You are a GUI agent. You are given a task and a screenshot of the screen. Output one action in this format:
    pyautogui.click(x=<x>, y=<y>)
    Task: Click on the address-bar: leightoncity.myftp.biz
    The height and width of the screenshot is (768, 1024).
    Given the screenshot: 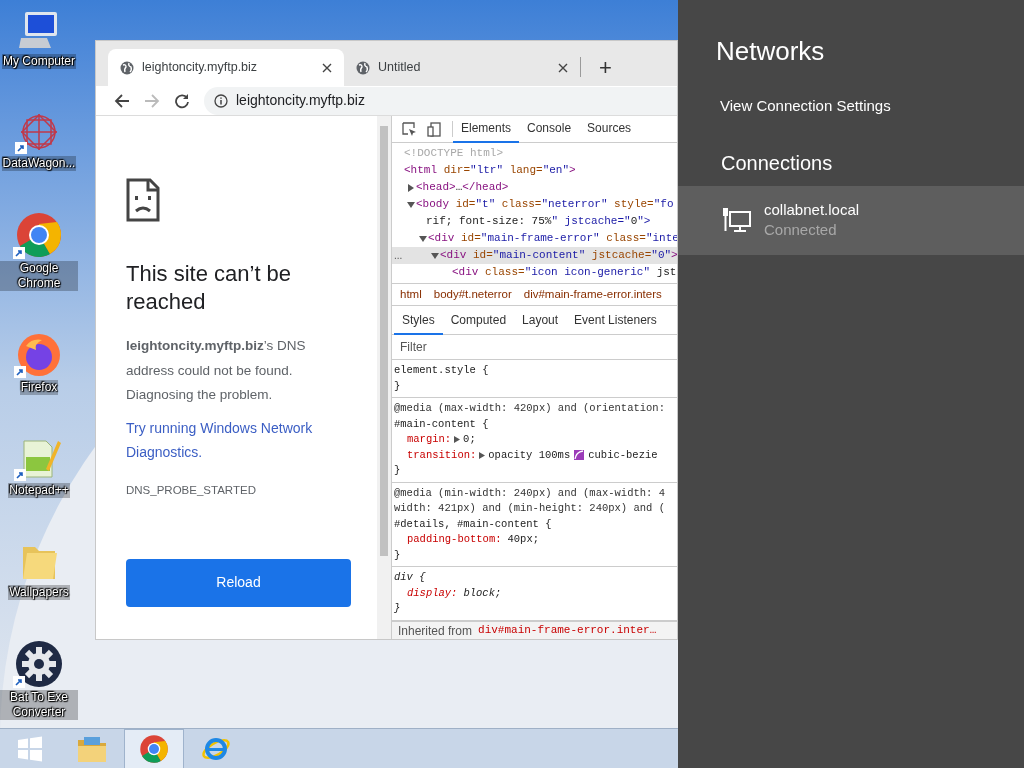 What is the action you would take?
    pyautogui.click(x=440, y=100)
    